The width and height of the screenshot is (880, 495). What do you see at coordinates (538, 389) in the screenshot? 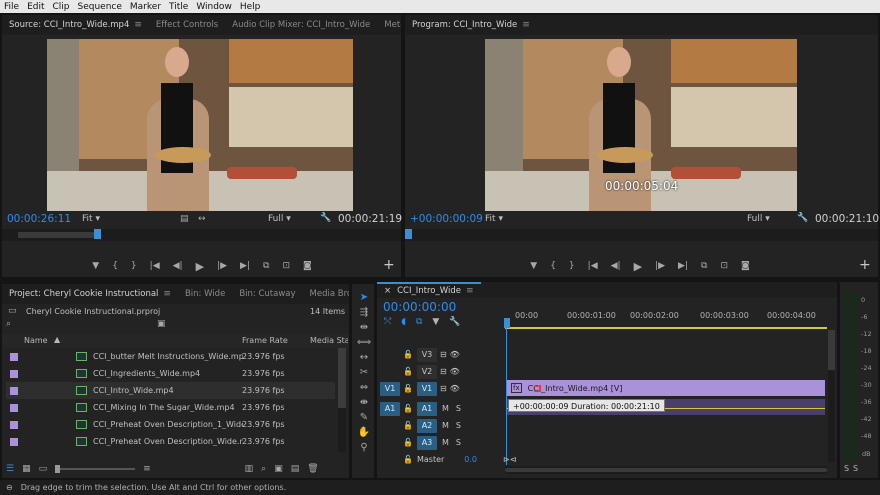
I see `trim-cursor-icon: ⊐` at bounding box center [538, 389].